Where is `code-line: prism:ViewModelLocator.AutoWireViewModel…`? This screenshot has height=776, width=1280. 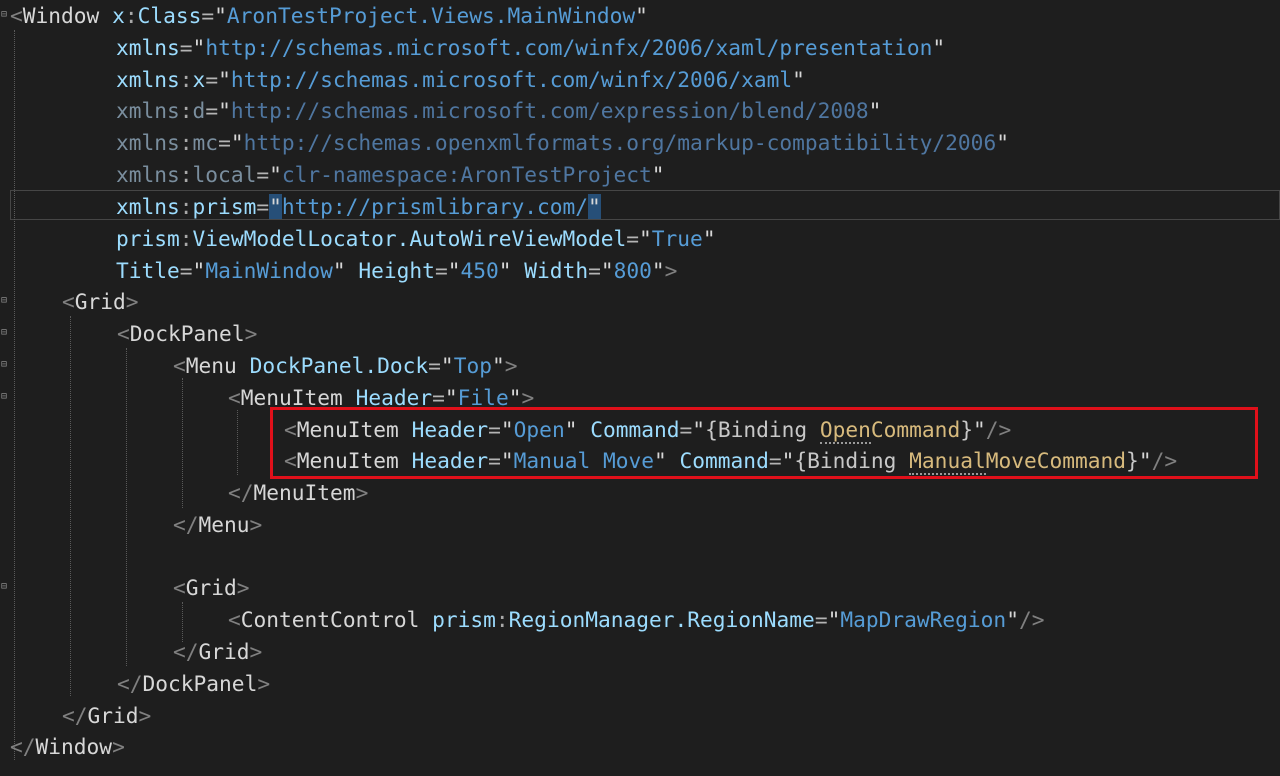 code-line: prism:ViewModelLocator.AutoWireViewModel… is located at coordinates (640, 239).